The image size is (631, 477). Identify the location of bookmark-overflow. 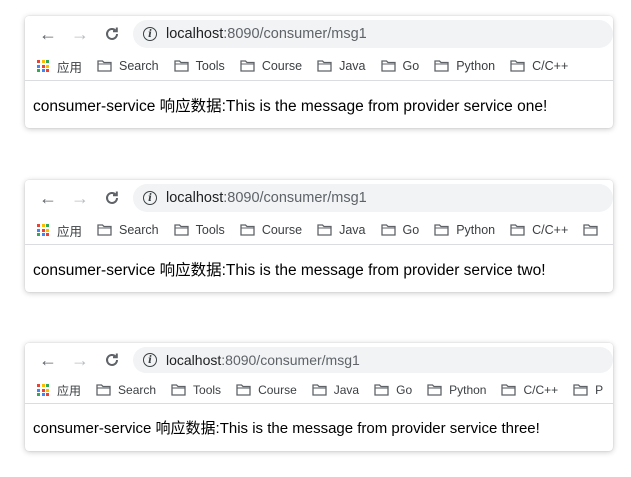
(594, 230).